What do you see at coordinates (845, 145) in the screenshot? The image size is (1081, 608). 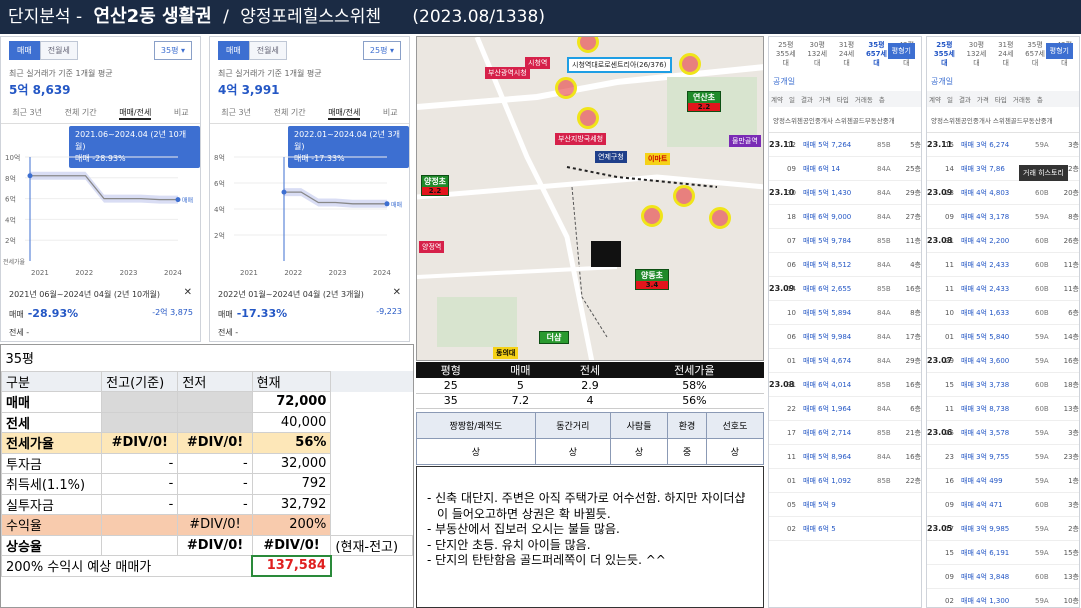 I see `trade-row: 23.11 12 매매 5억 7,264 85B 5층` at bounding box center [845, 145].